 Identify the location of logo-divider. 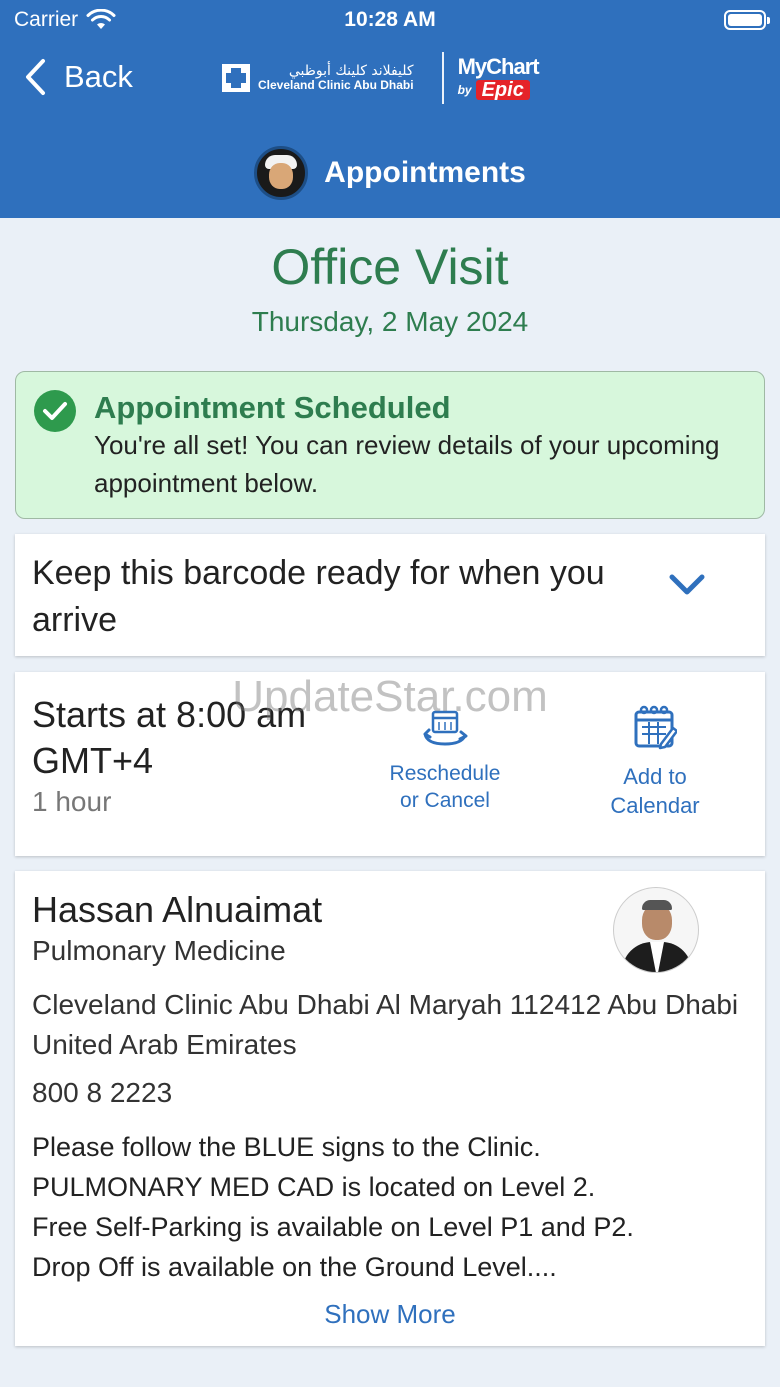
(442, 78).